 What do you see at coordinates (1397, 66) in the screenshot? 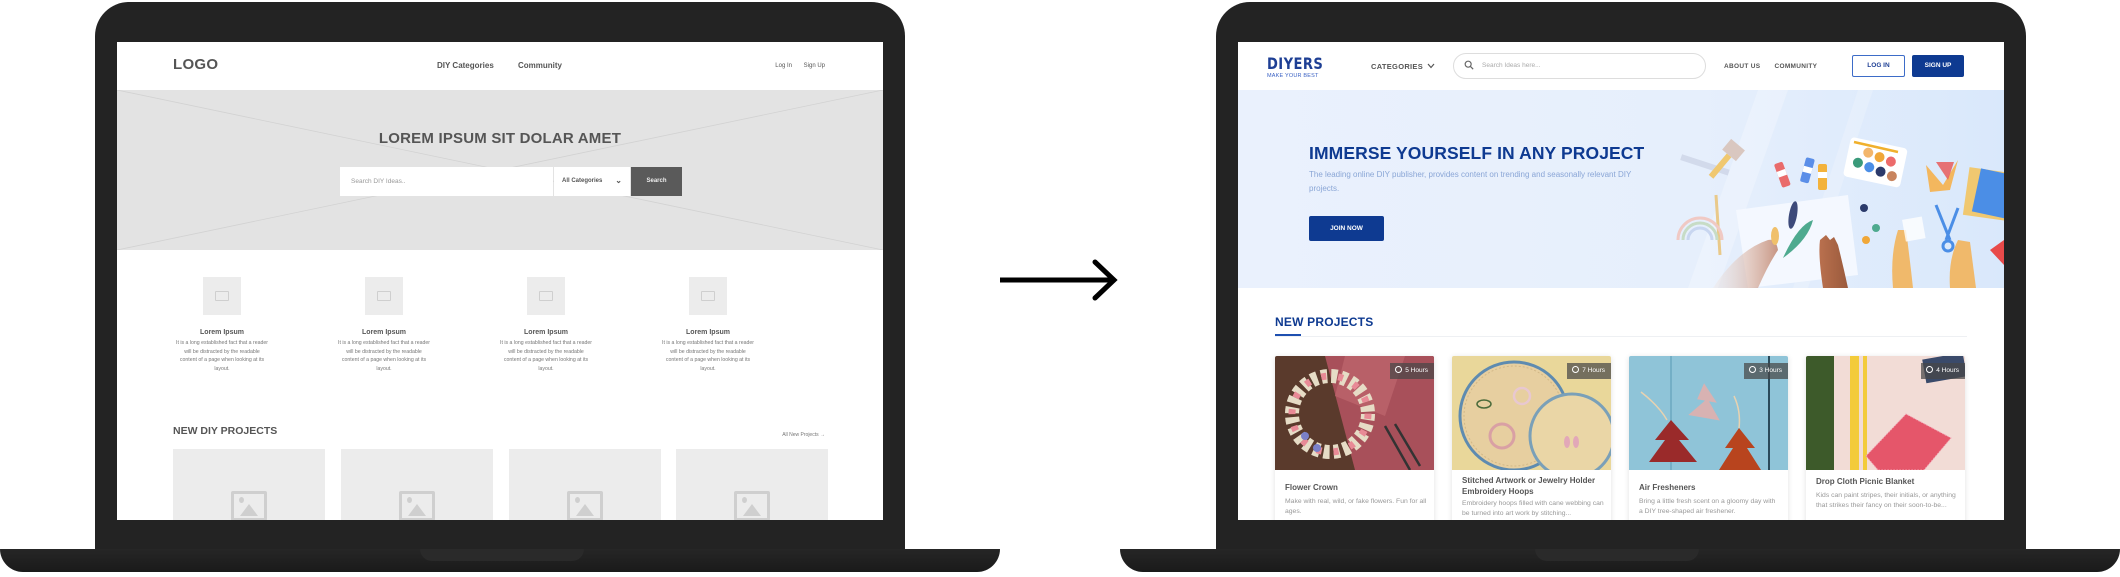
I see `categories-label: CATEGORIES` at bounding box center [1397, 66].